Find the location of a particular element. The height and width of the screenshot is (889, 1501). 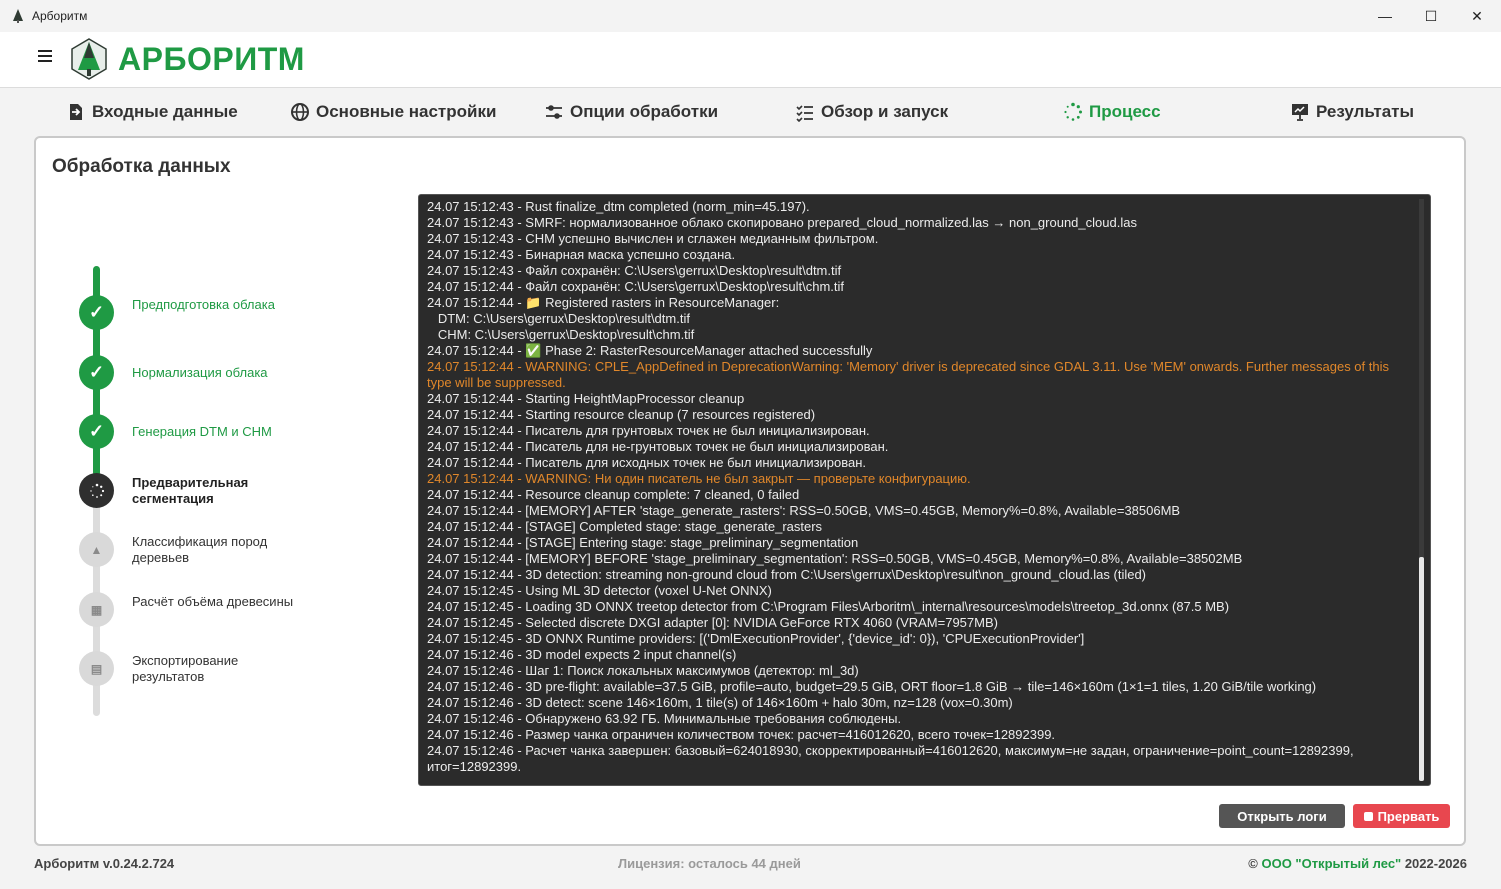

tab-results: Результаты is located at coordinates (1352, 112).